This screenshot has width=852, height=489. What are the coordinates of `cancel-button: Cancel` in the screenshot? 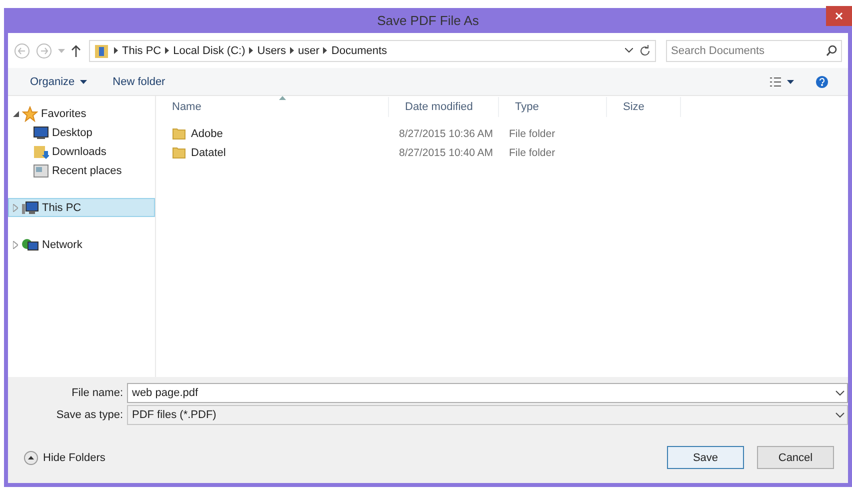 It's located at (795, 457).